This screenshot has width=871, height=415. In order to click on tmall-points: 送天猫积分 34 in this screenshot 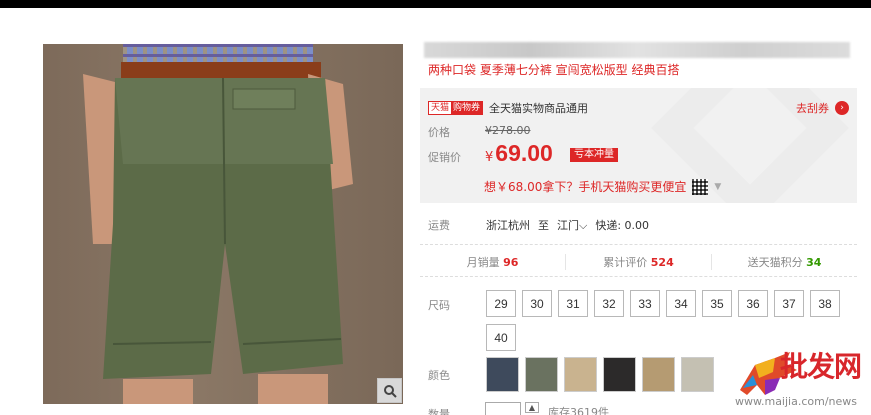, I will do `click(784, 262)`.